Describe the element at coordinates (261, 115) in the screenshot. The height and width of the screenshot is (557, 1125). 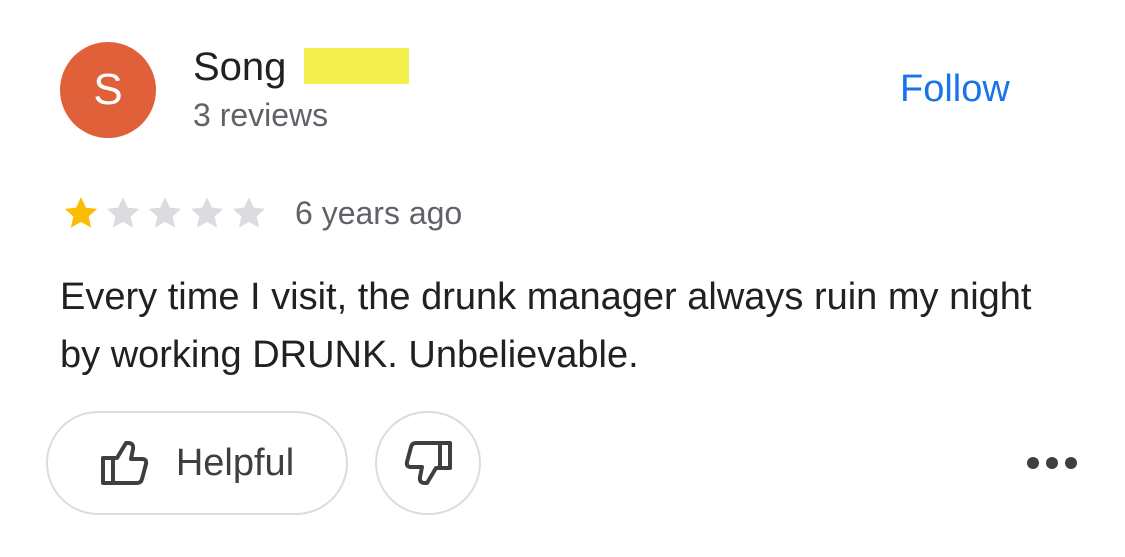
I see `review-count: 3 reviews` at that location.